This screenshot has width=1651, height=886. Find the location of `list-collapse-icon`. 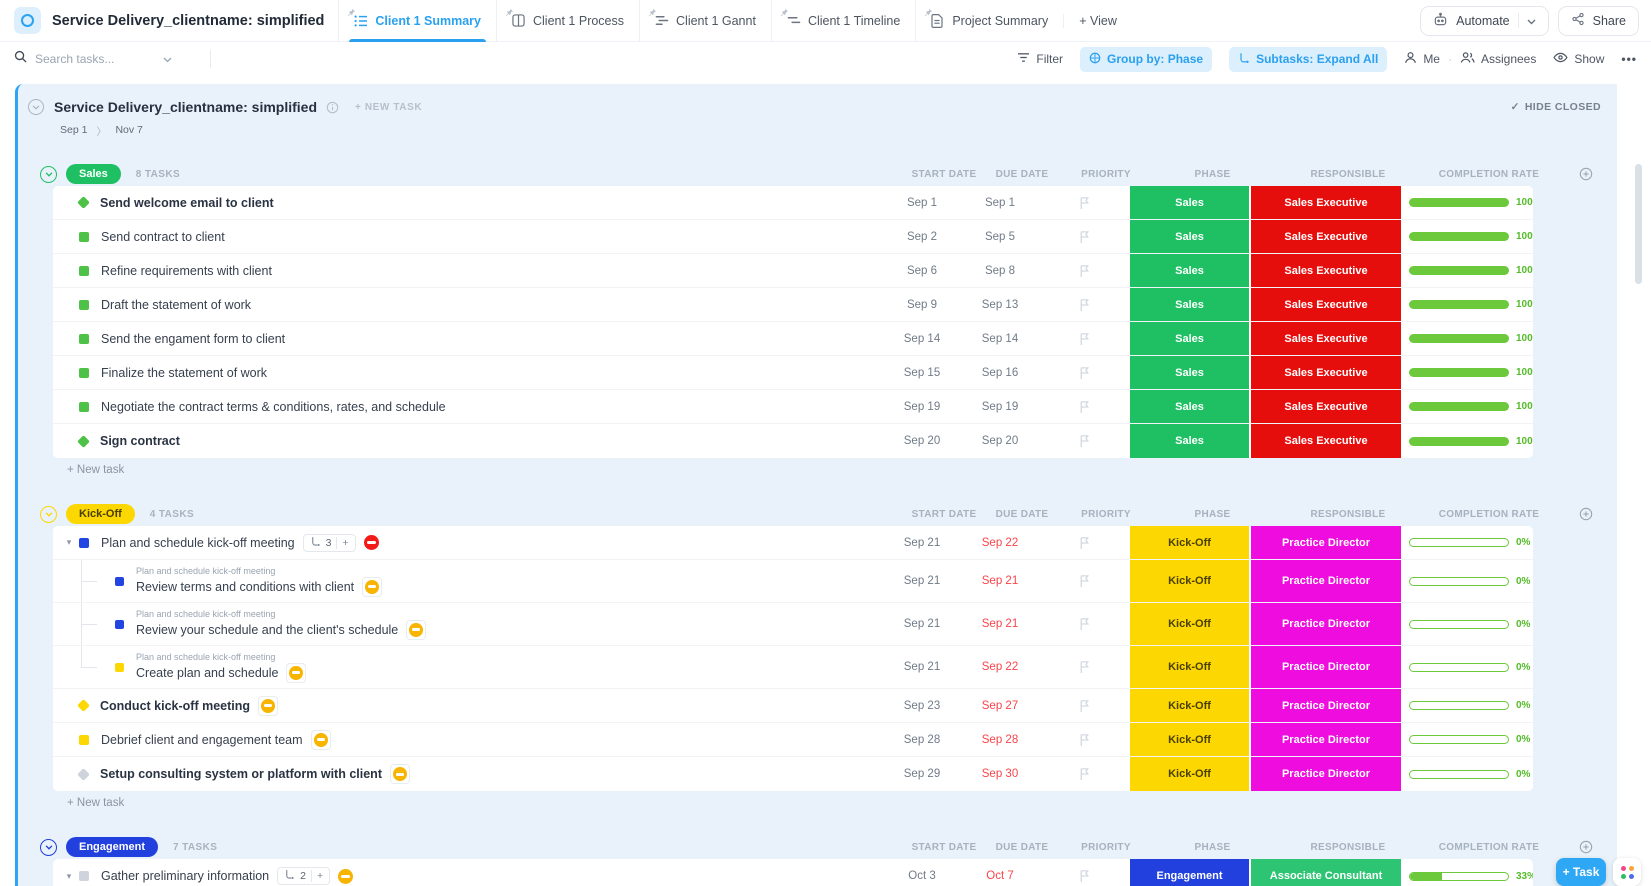

list-collapse-icon is located at coordinates (36, 107).